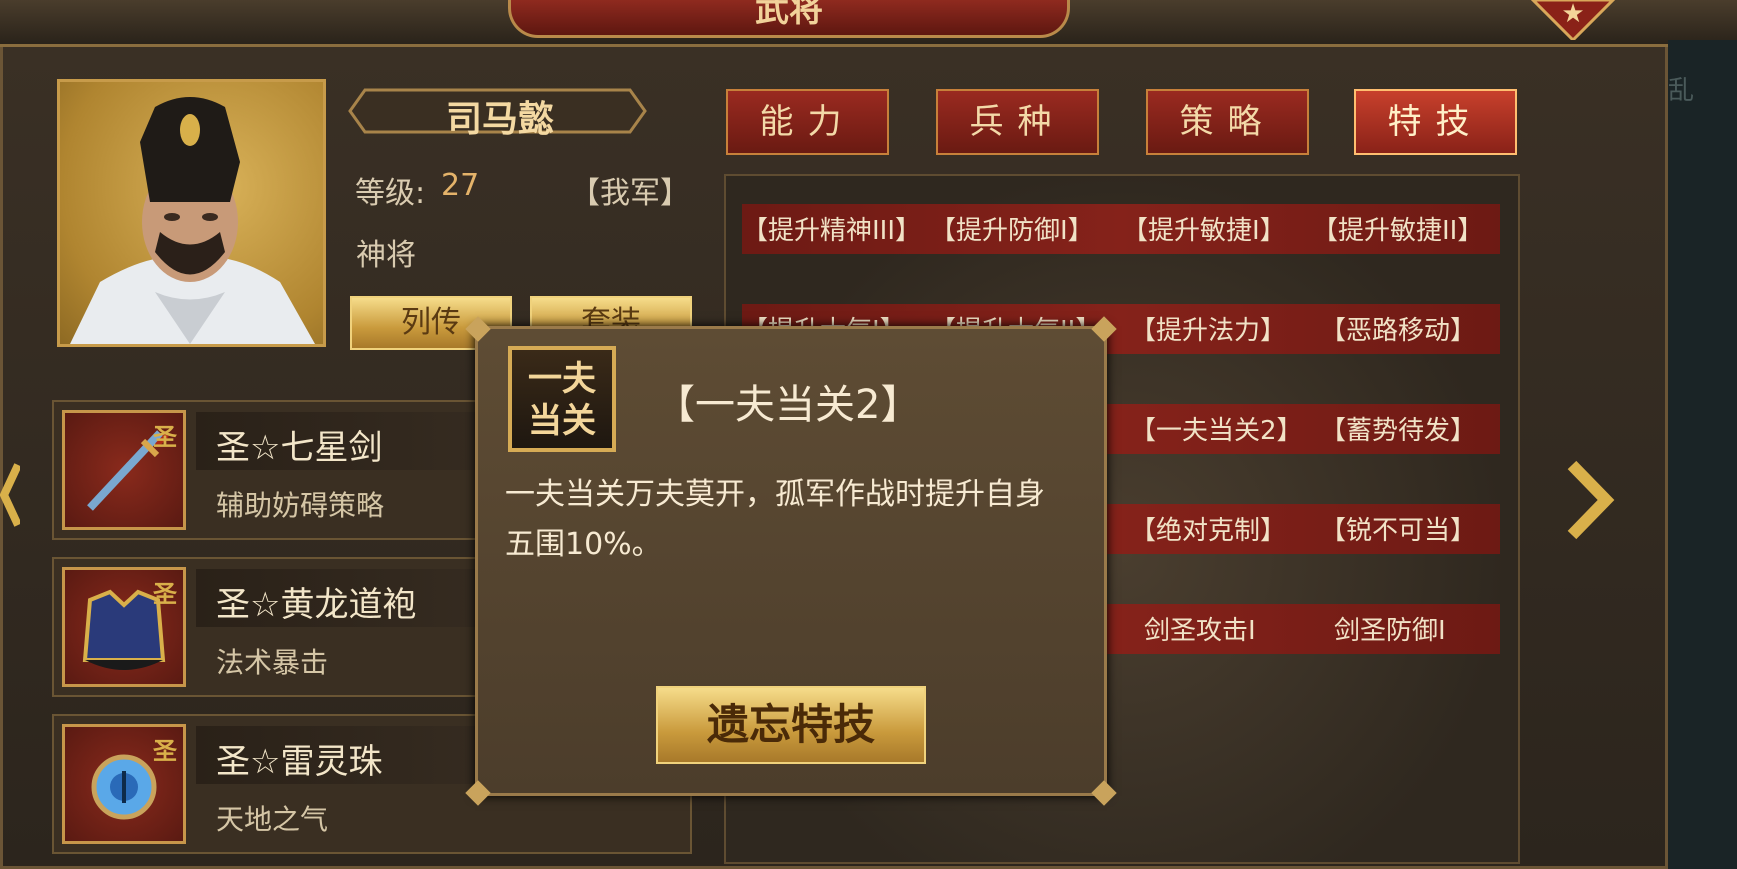 This screenshot has width=1737, height=869. I want to click on background-text: 乱, so click(1681, 91).